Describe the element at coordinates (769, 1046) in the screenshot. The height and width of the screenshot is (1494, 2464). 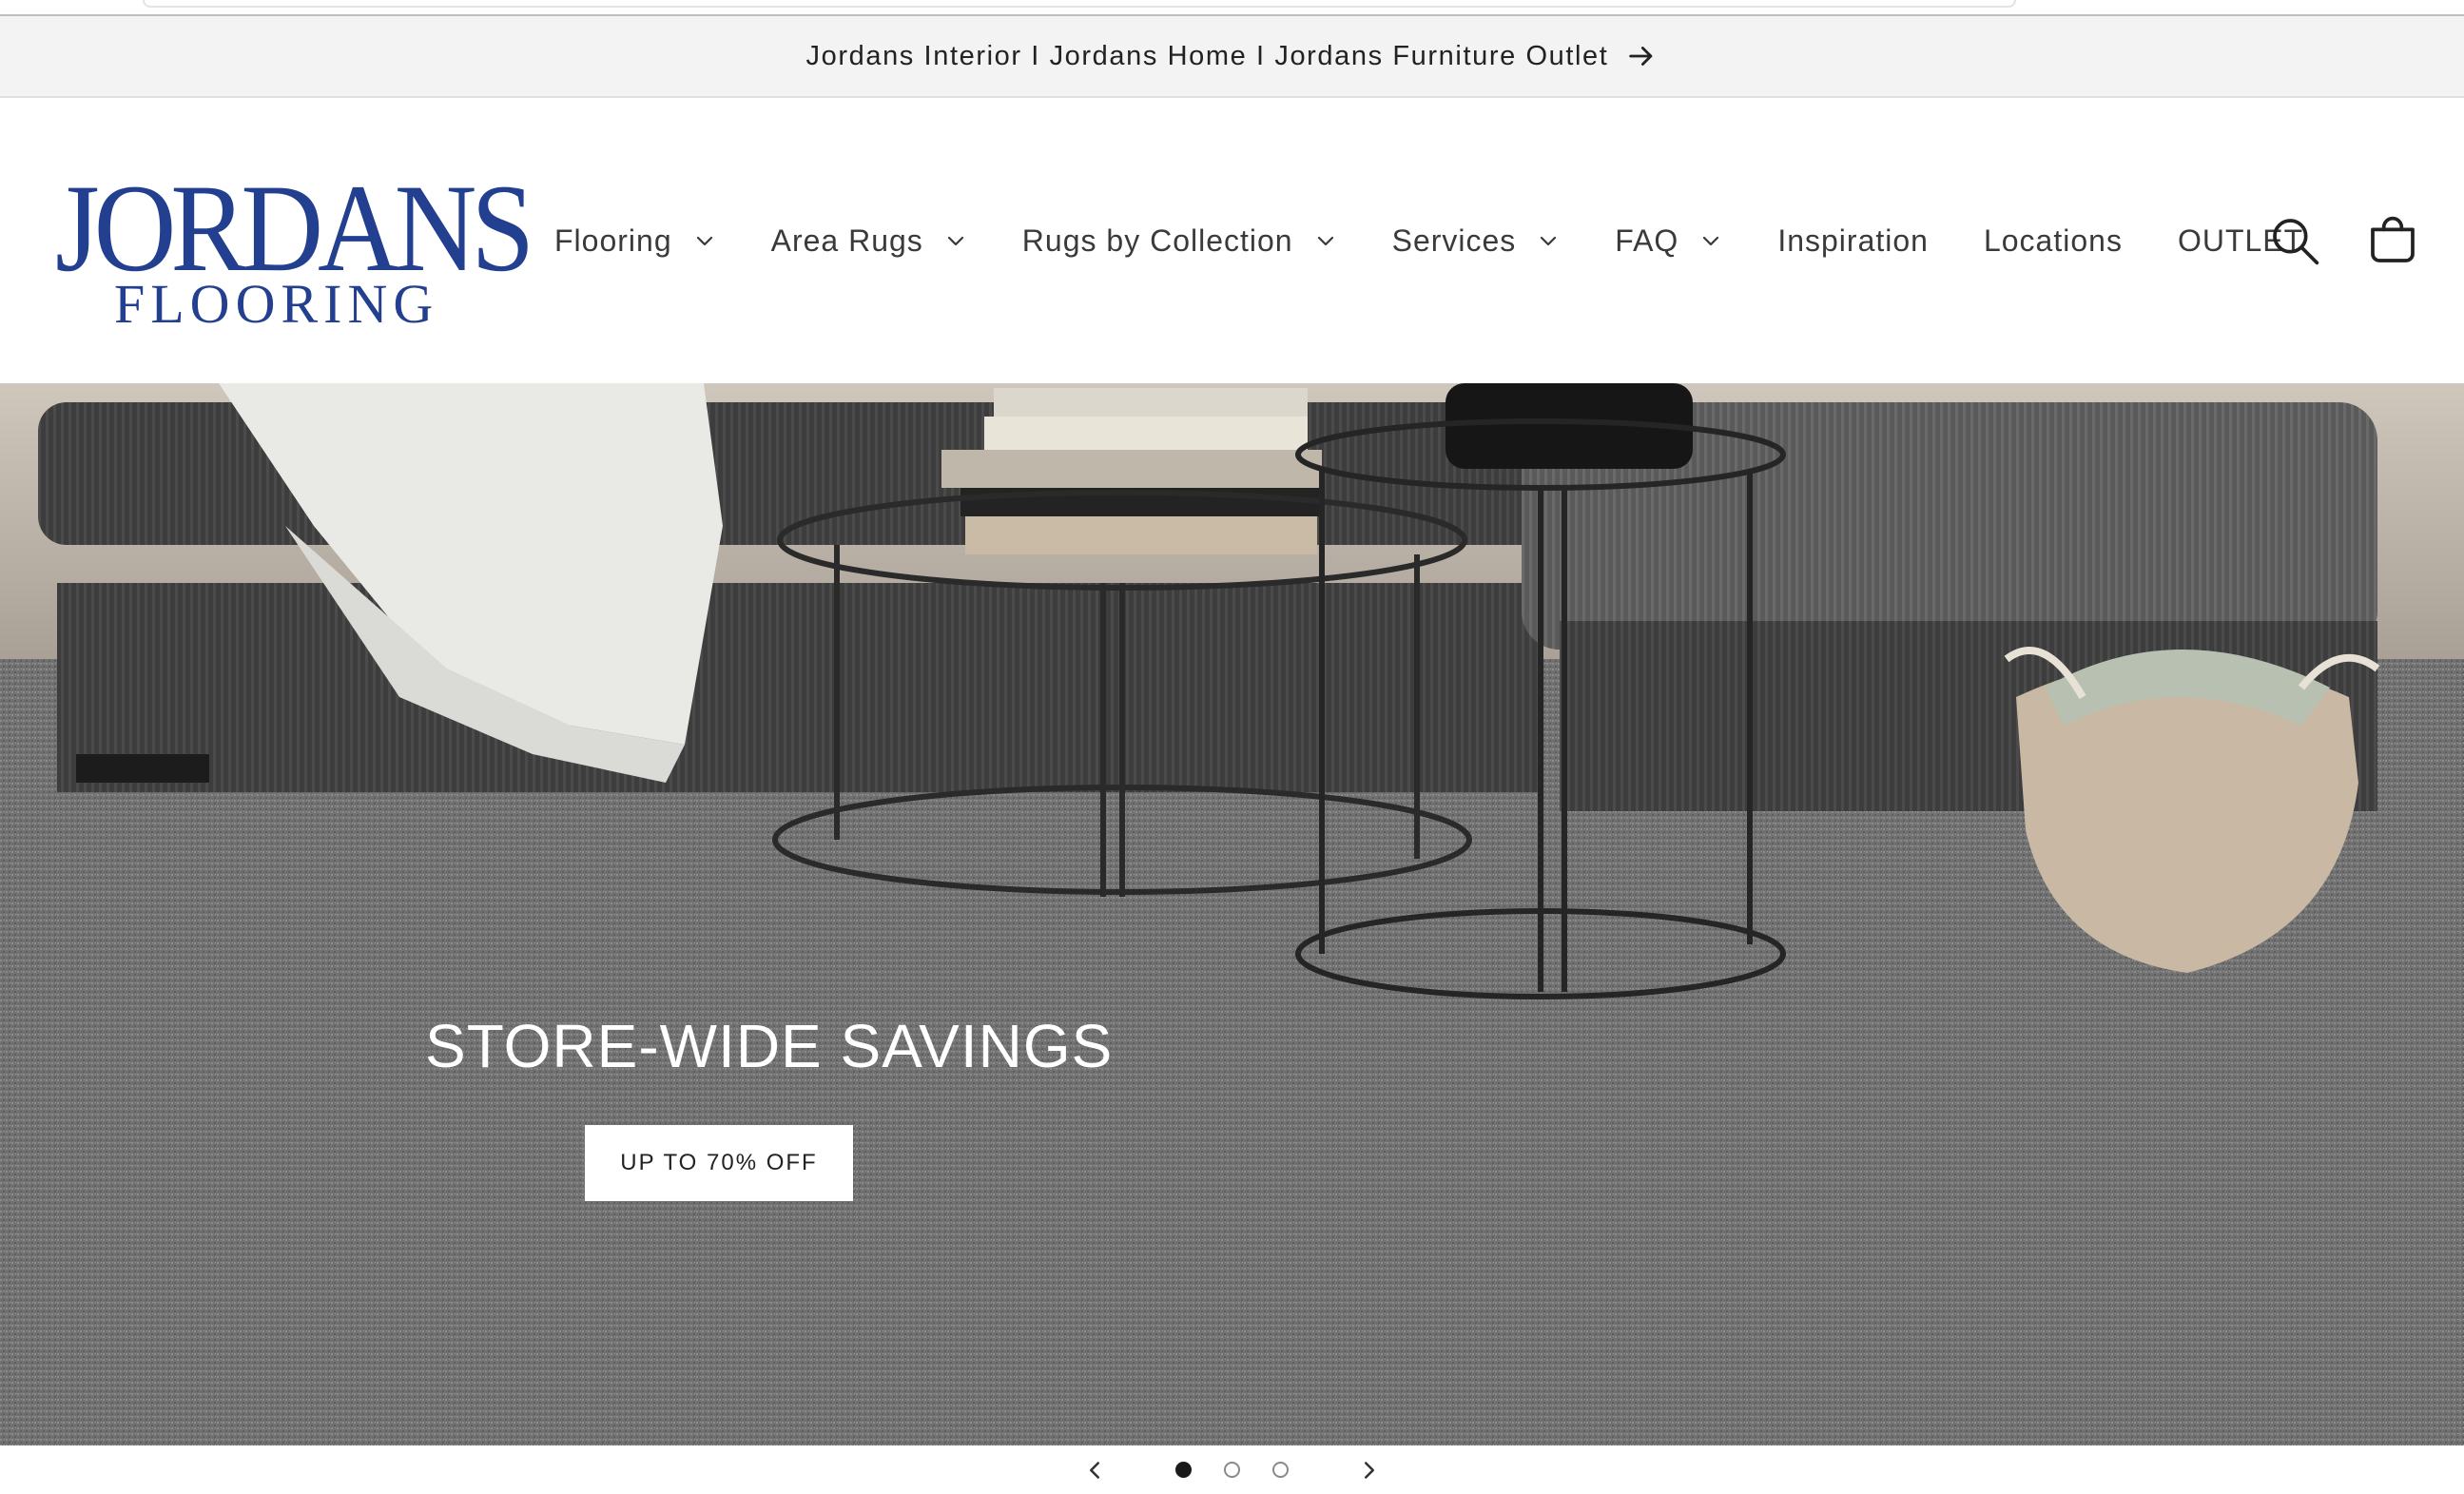
I see `hero-heading: STORE-WIDE SAVINGS` at that location.